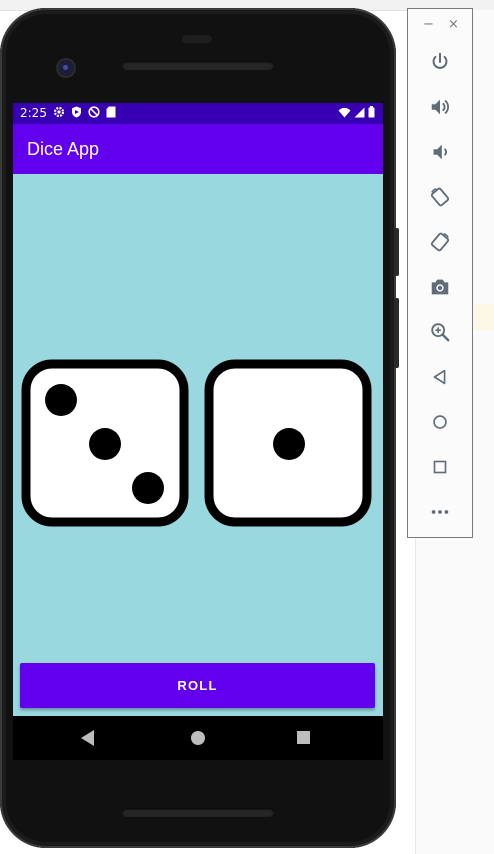  I want to click on shield-icon, so click(76, 112).